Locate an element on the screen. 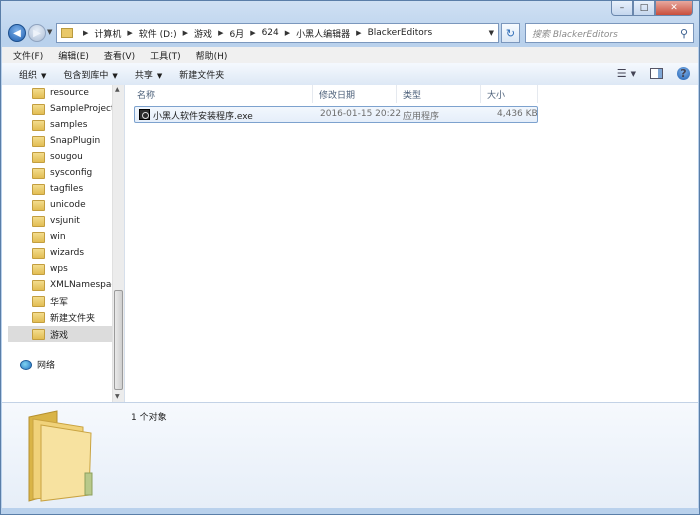  tree-item: 新建文件夹 is located at coordinates (63, 317).